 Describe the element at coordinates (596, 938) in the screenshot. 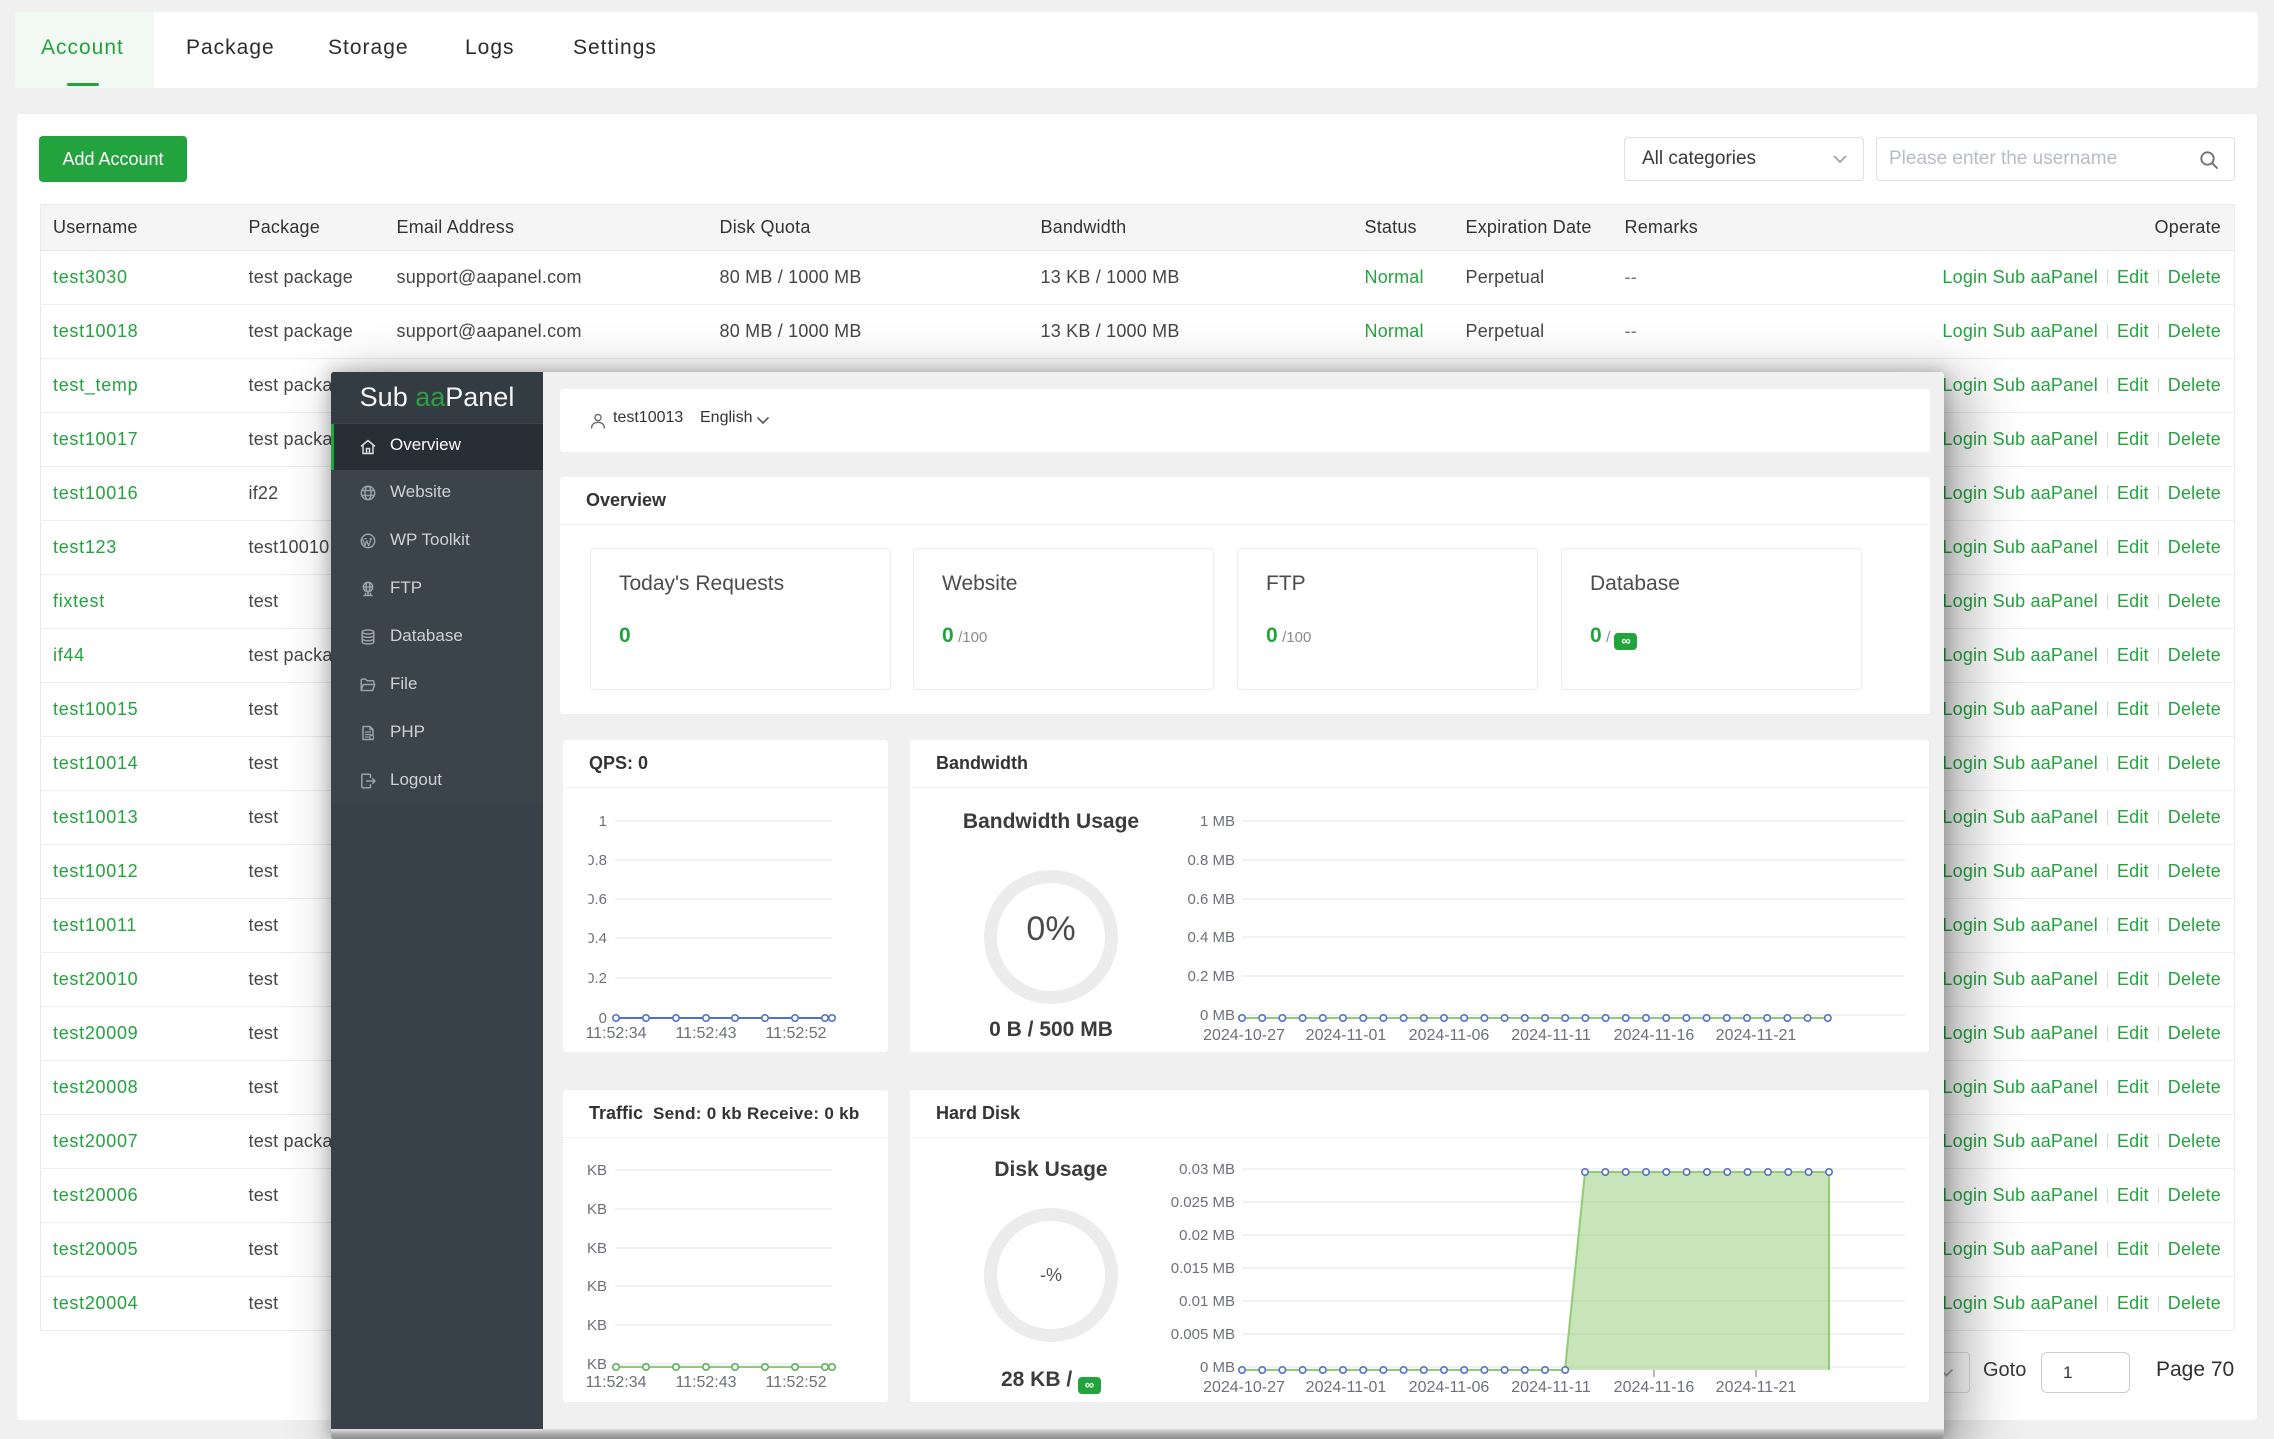

I see `svg-text: 0.4` at that location.